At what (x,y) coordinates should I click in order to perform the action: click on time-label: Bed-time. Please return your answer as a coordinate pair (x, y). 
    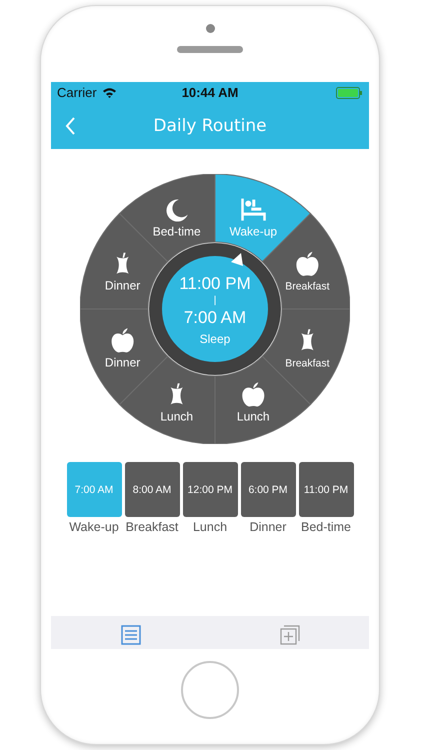
    Looking at the image, I should click on (326, 527).